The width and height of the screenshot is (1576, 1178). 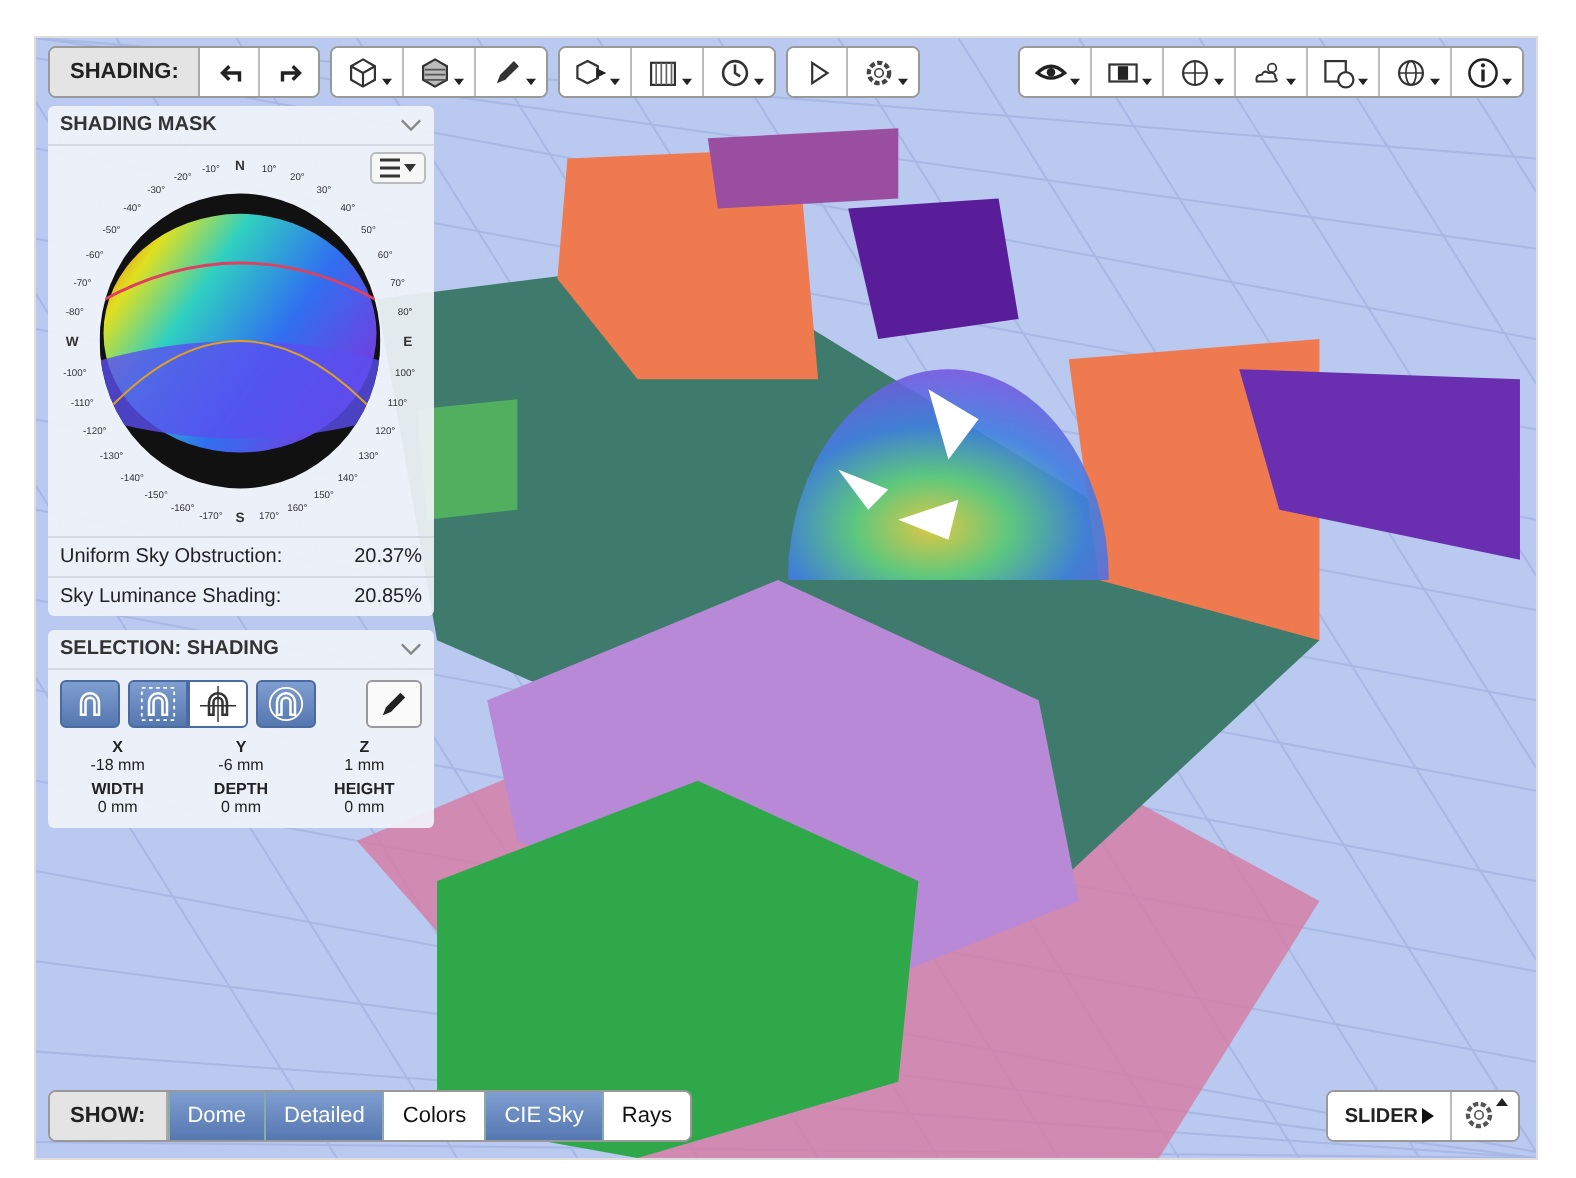 What do you see at coordinates (591, 72) in the screenshot?
I see `cube-play-icon` at bounding box center [591, 72].